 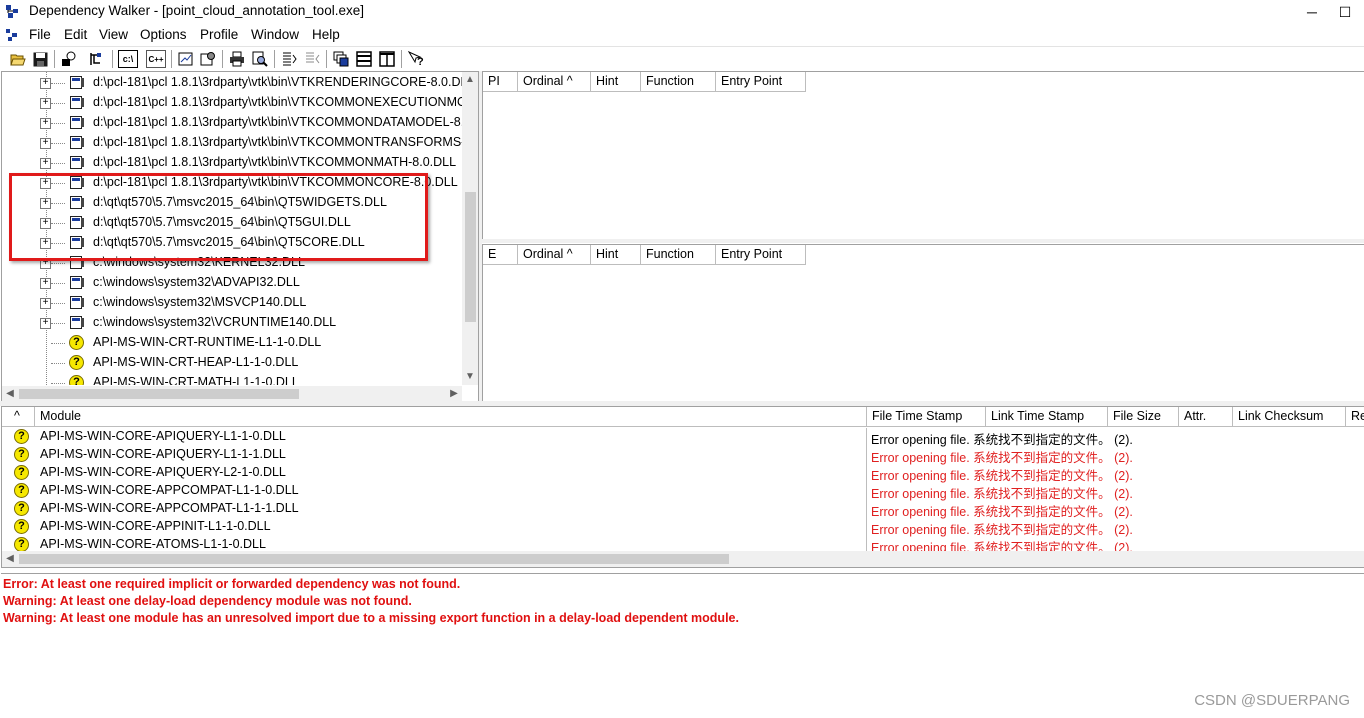 I want to click on module-name: API-MS-WIN-CORE-APPCOMPAT-L1-1-1.DLL, so click(x=169, y=508).